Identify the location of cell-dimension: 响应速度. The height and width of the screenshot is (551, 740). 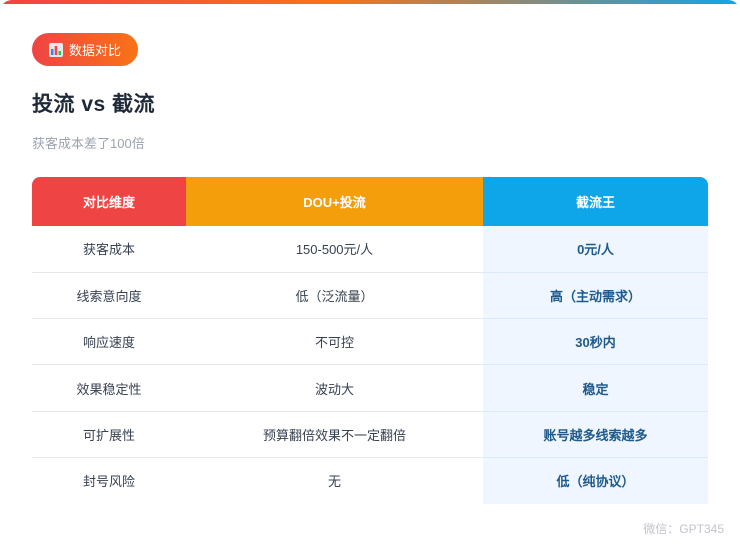
(109, 342).